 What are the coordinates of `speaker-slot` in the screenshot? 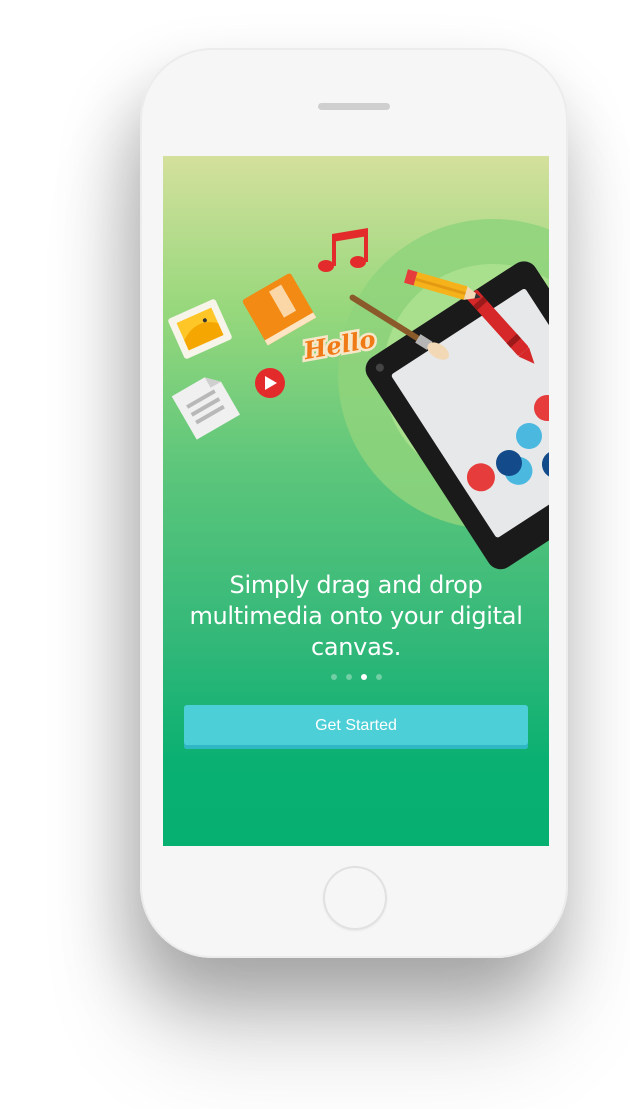 It's located at (354, 106).